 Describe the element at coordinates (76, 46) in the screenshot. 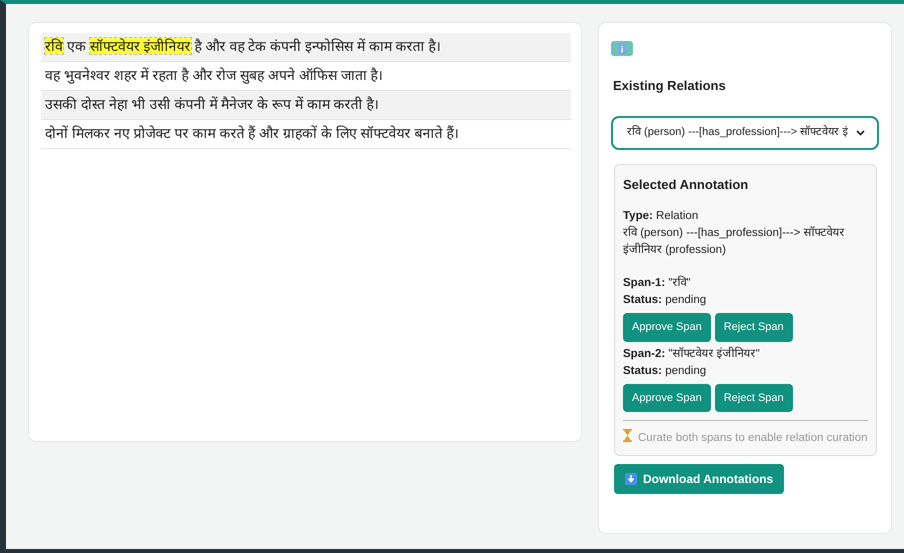

I see `sentence-text: एक` at that location.